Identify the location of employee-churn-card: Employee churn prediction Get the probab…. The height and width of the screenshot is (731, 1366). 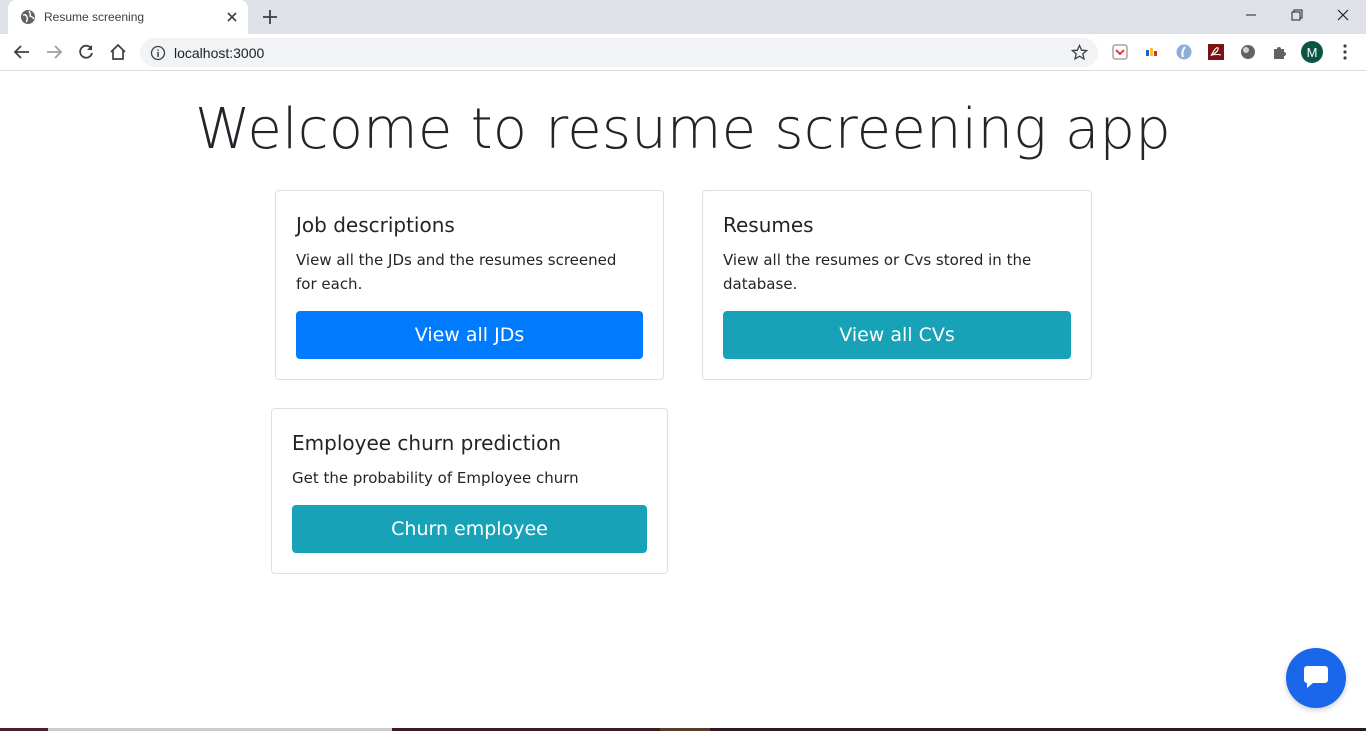
(469, 491).